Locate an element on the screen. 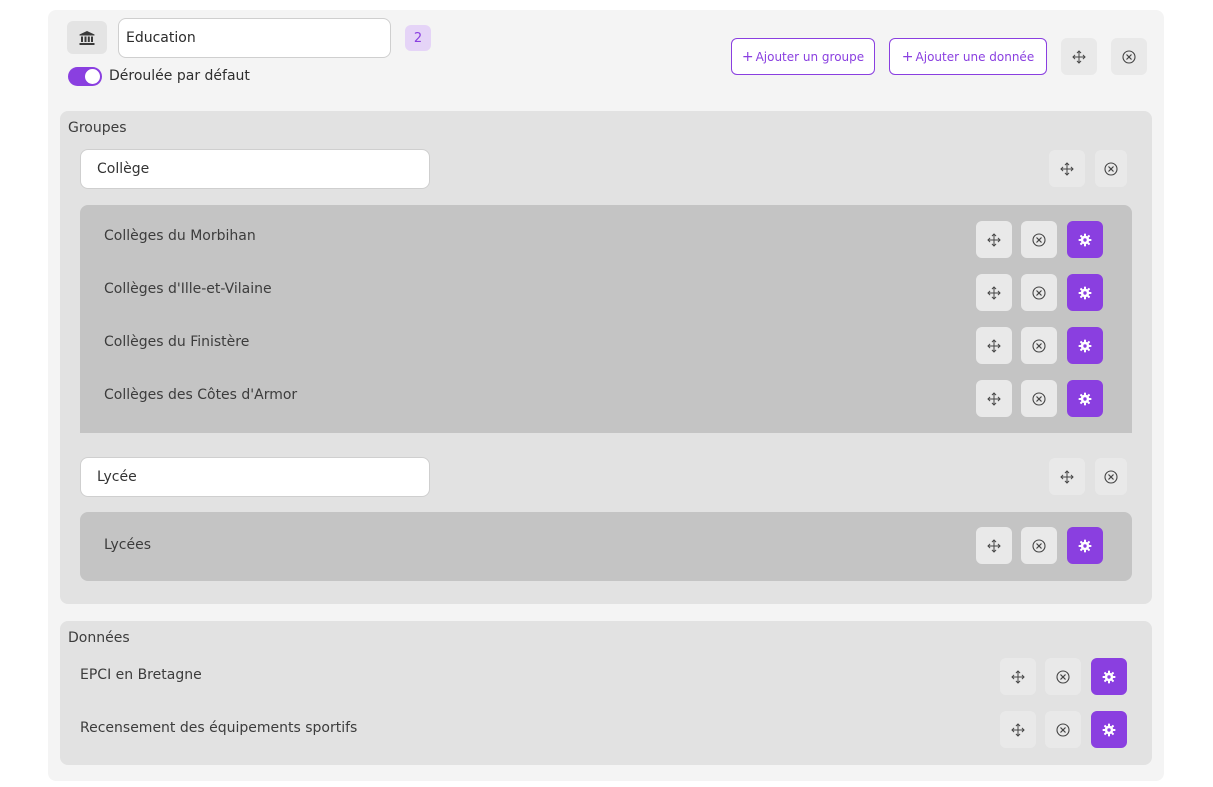 Image resolution: width=1213 pixels, height=787 pixels. items-count-badge: 2 is located at coordinates (418, 38).